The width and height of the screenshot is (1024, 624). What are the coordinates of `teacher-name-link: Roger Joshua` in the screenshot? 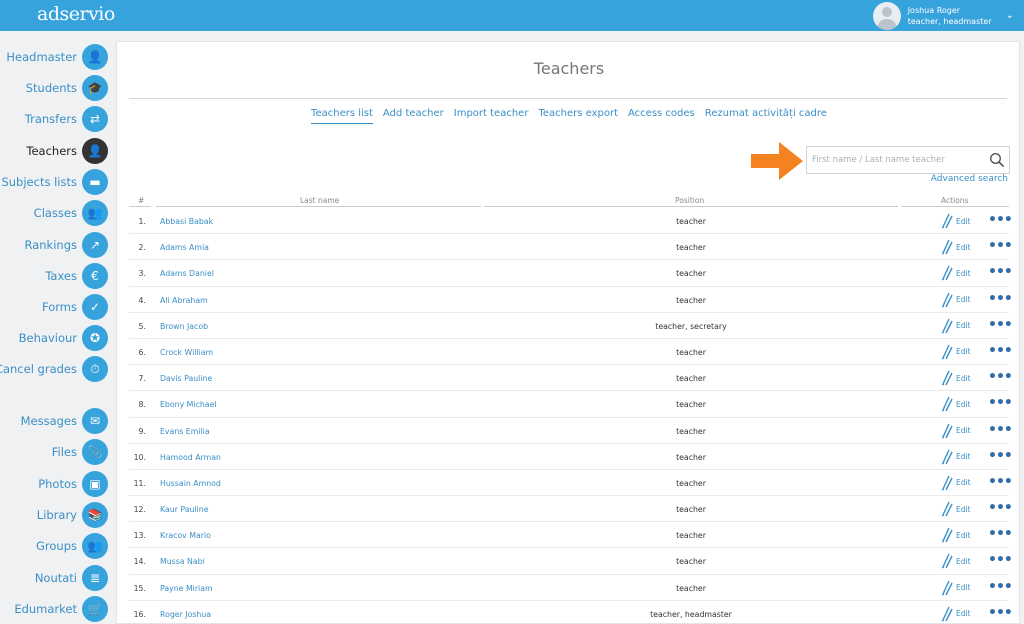 It's located at (185, 614).